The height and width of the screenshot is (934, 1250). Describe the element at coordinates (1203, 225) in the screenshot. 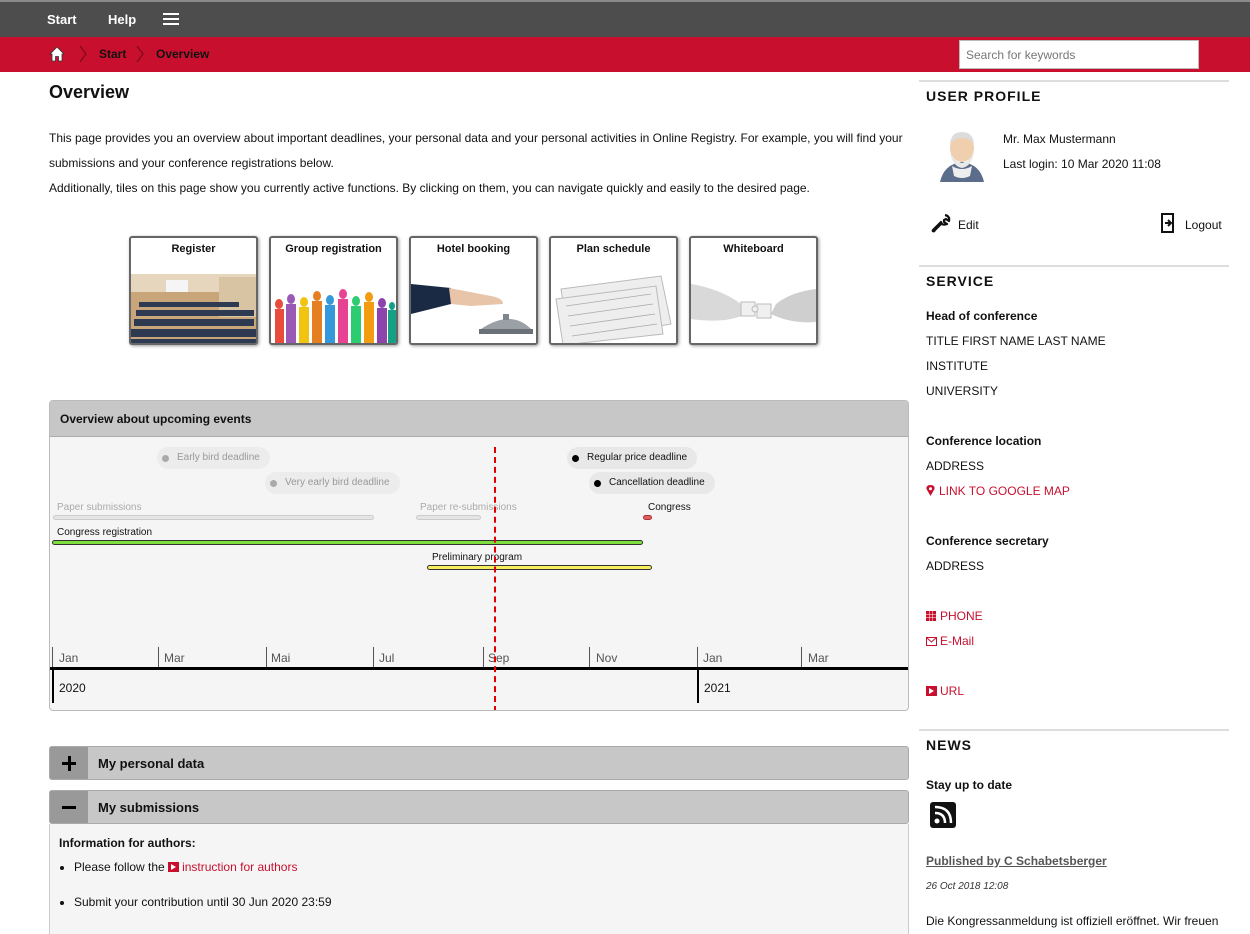

I see `logout-label: Logout` at that location.